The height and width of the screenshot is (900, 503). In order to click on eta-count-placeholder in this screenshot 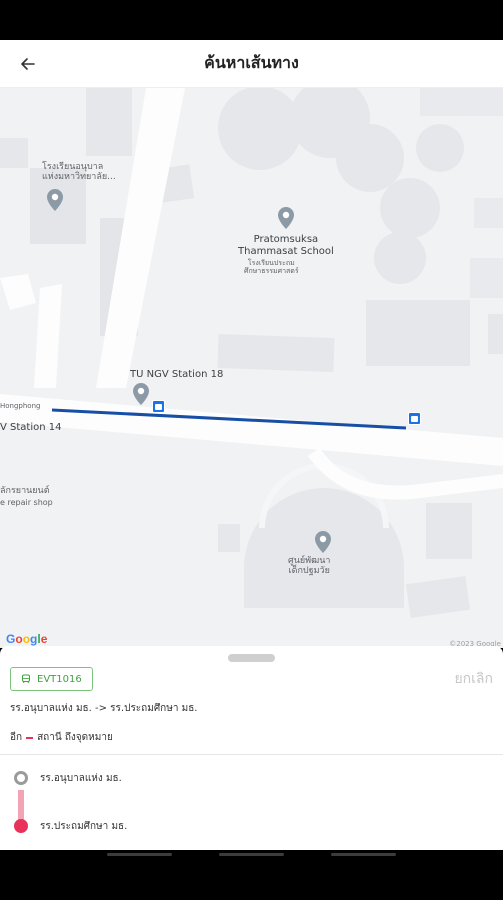, I will do `click(30, 737)`.